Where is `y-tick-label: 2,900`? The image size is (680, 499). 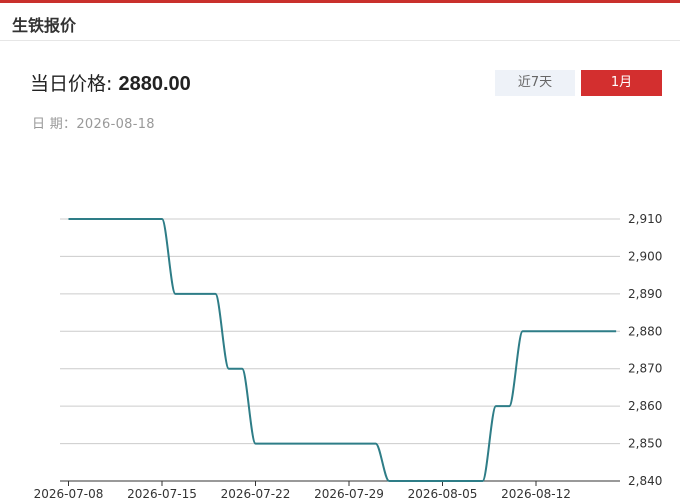 y-tick-label: 2,900 is located at coordinates (645, 256).